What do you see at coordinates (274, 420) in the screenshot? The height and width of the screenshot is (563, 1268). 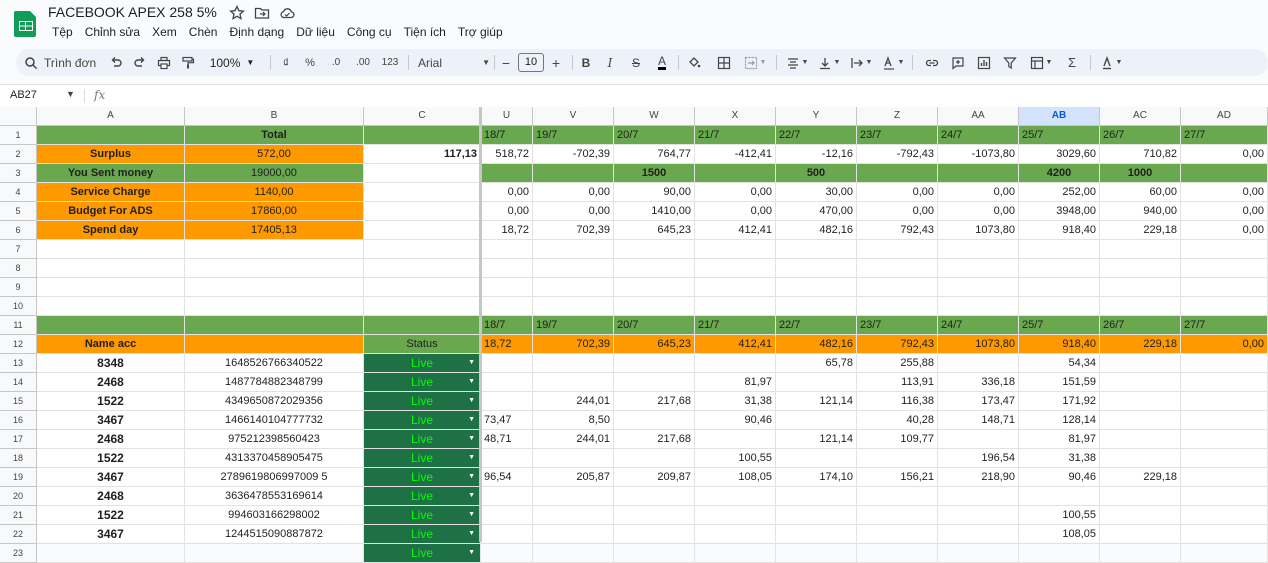 I see `cell-b16: 1466140104777732` at bounding box center [274, 420].